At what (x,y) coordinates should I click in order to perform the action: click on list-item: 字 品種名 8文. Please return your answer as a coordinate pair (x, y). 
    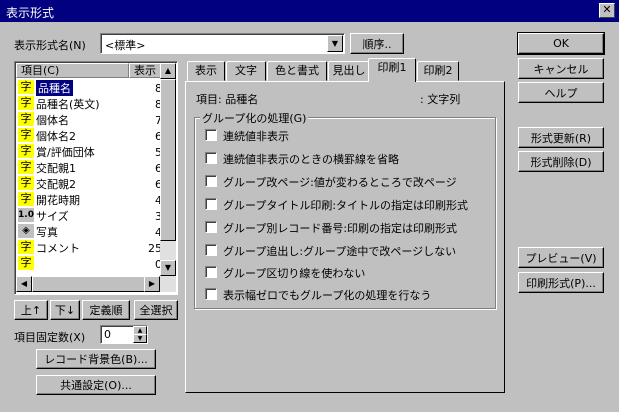
    Looking at the image, I should click on (95, 87).